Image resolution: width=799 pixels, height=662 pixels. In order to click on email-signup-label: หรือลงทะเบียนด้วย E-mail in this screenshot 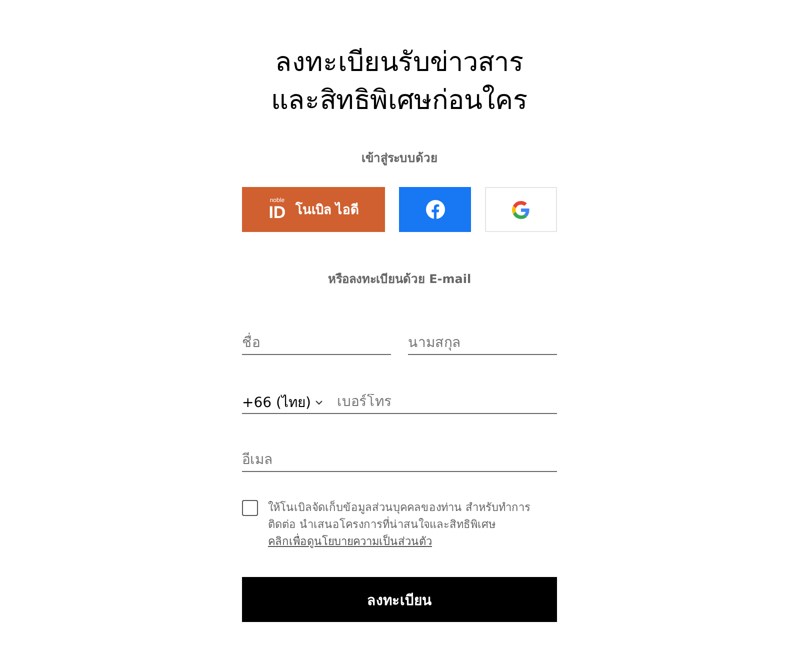, I will do `click(399, 279)`.